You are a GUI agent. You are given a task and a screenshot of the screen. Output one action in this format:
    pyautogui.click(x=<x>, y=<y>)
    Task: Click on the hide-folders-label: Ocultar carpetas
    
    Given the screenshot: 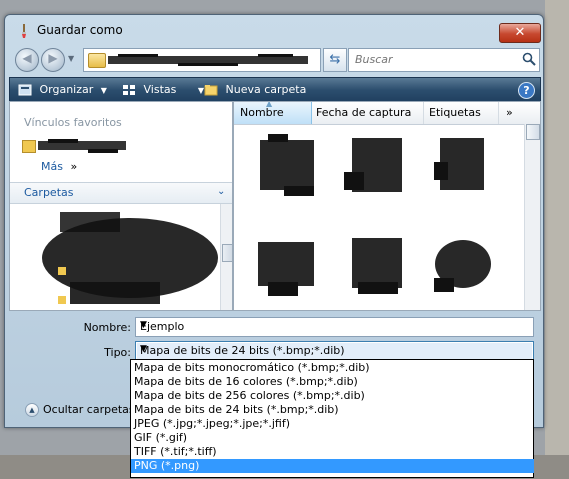 What is the action you would take?
    pyautogui.click(x=89, y=409)
    